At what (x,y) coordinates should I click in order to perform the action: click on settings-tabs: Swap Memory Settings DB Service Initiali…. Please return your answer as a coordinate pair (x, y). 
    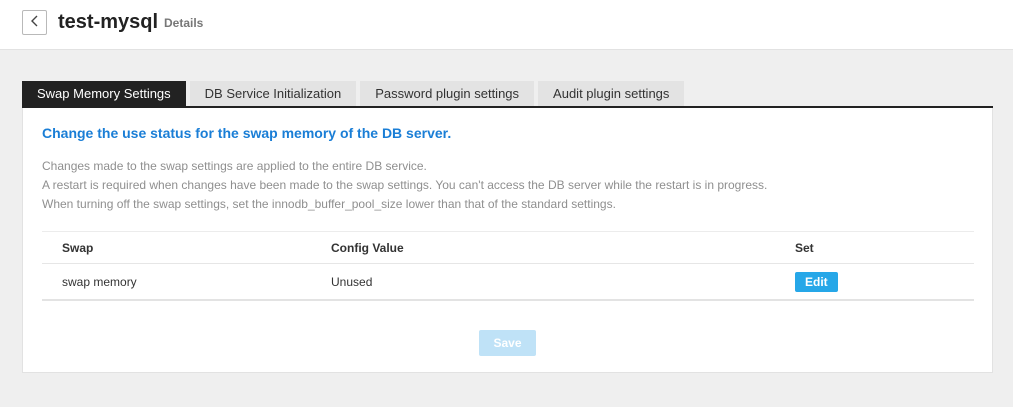
    Looking at the image, I should click on (507, 94).